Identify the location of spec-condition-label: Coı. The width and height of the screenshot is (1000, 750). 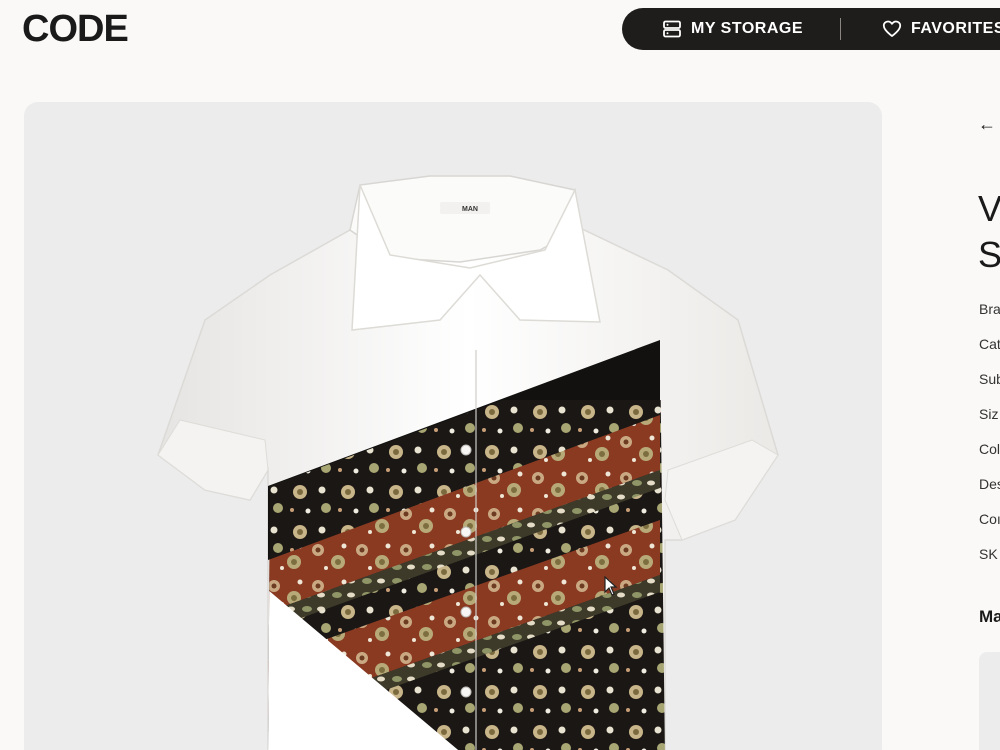
(989, 519).